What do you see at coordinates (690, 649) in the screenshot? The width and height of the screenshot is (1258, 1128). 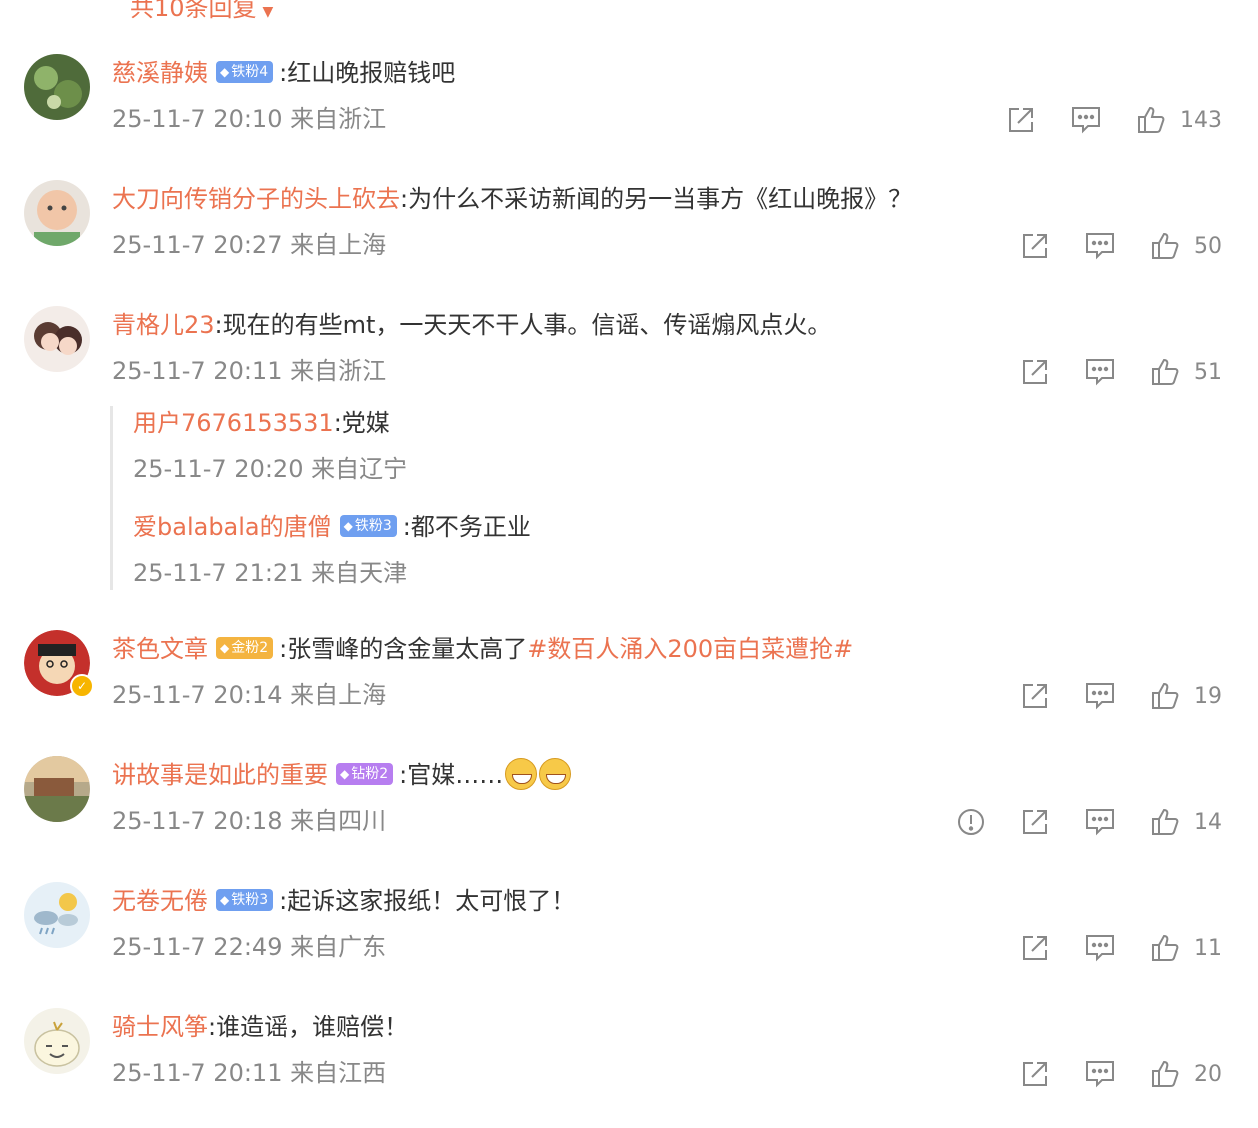 I see `hashtag-link: #数百人涌入200亩白菜遭抢#` at bounding box center [690, 649].